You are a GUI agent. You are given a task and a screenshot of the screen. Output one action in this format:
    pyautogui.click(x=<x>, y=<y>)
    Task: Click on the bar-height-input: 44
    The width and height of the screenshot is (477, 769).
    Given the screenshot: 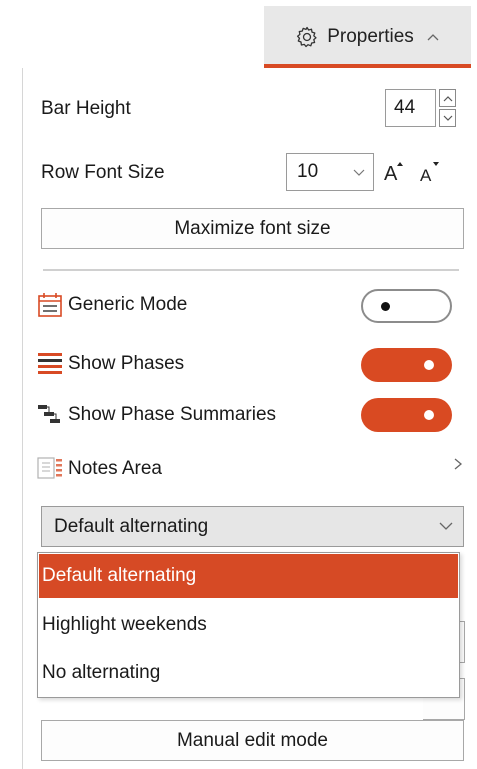 What is the action you would take?
    pyautogui.click(x=410, y=108)
    